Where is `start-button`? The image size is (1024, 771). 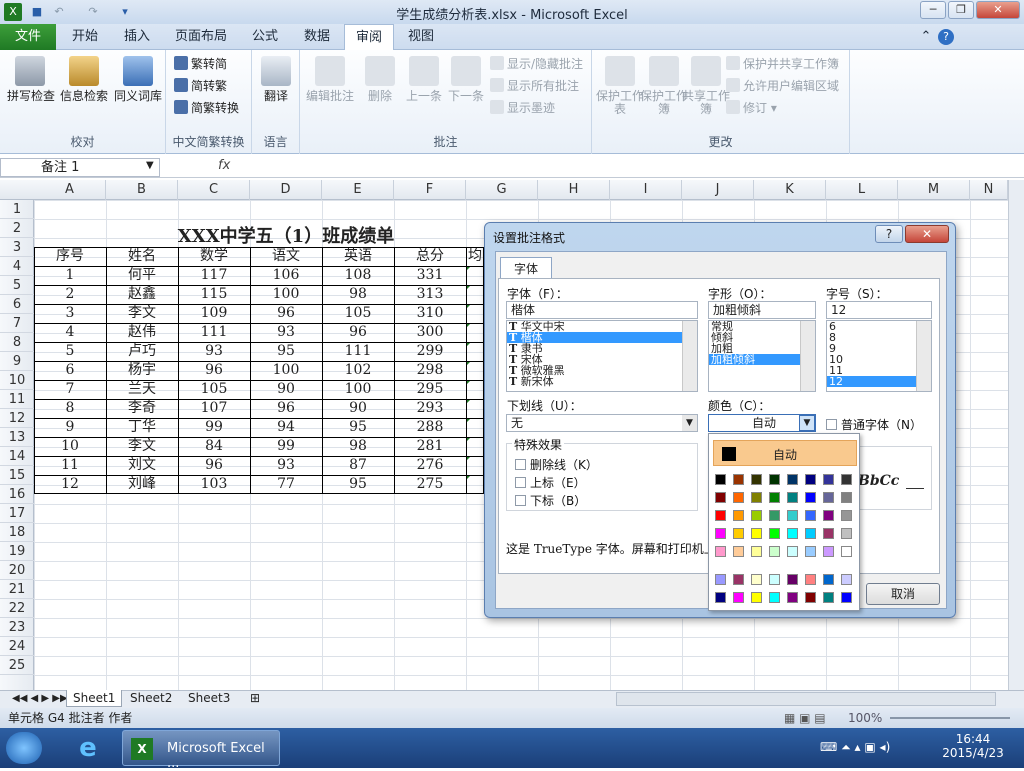
start-button is located at coordinates (24, 748).